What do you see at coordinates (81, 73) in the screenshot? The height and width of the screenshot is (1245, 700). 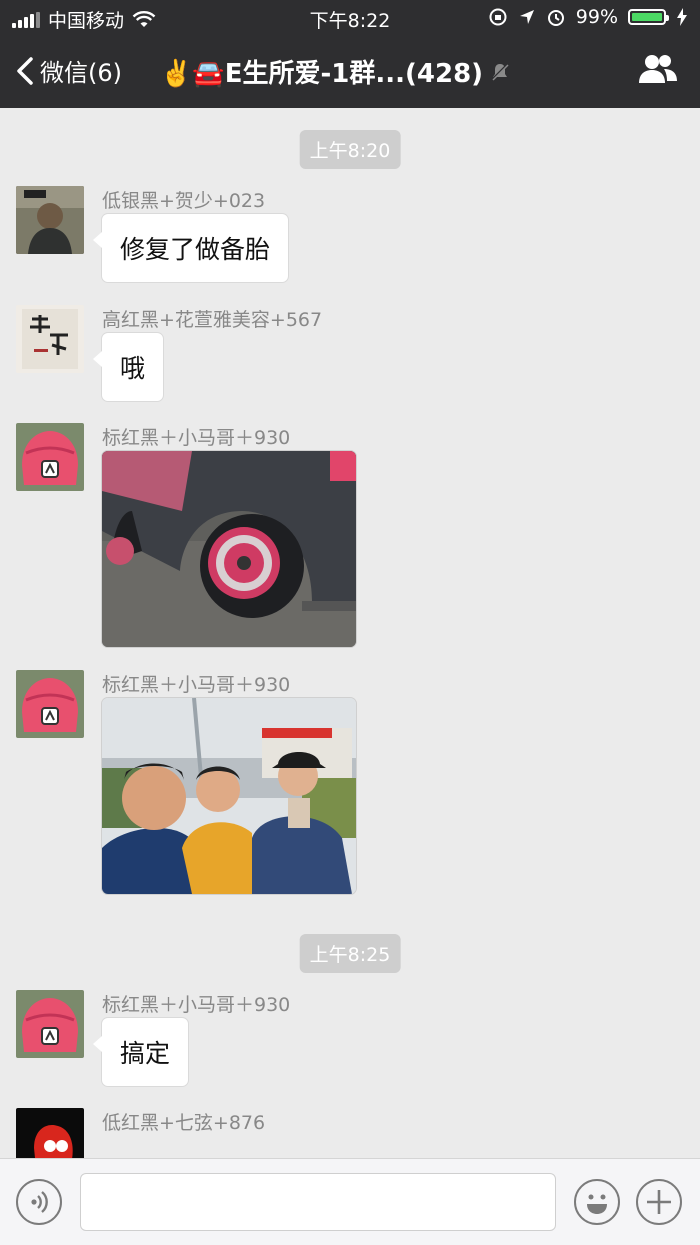 I see `back-label: 微信(6)` at bounding box center [81, 73].